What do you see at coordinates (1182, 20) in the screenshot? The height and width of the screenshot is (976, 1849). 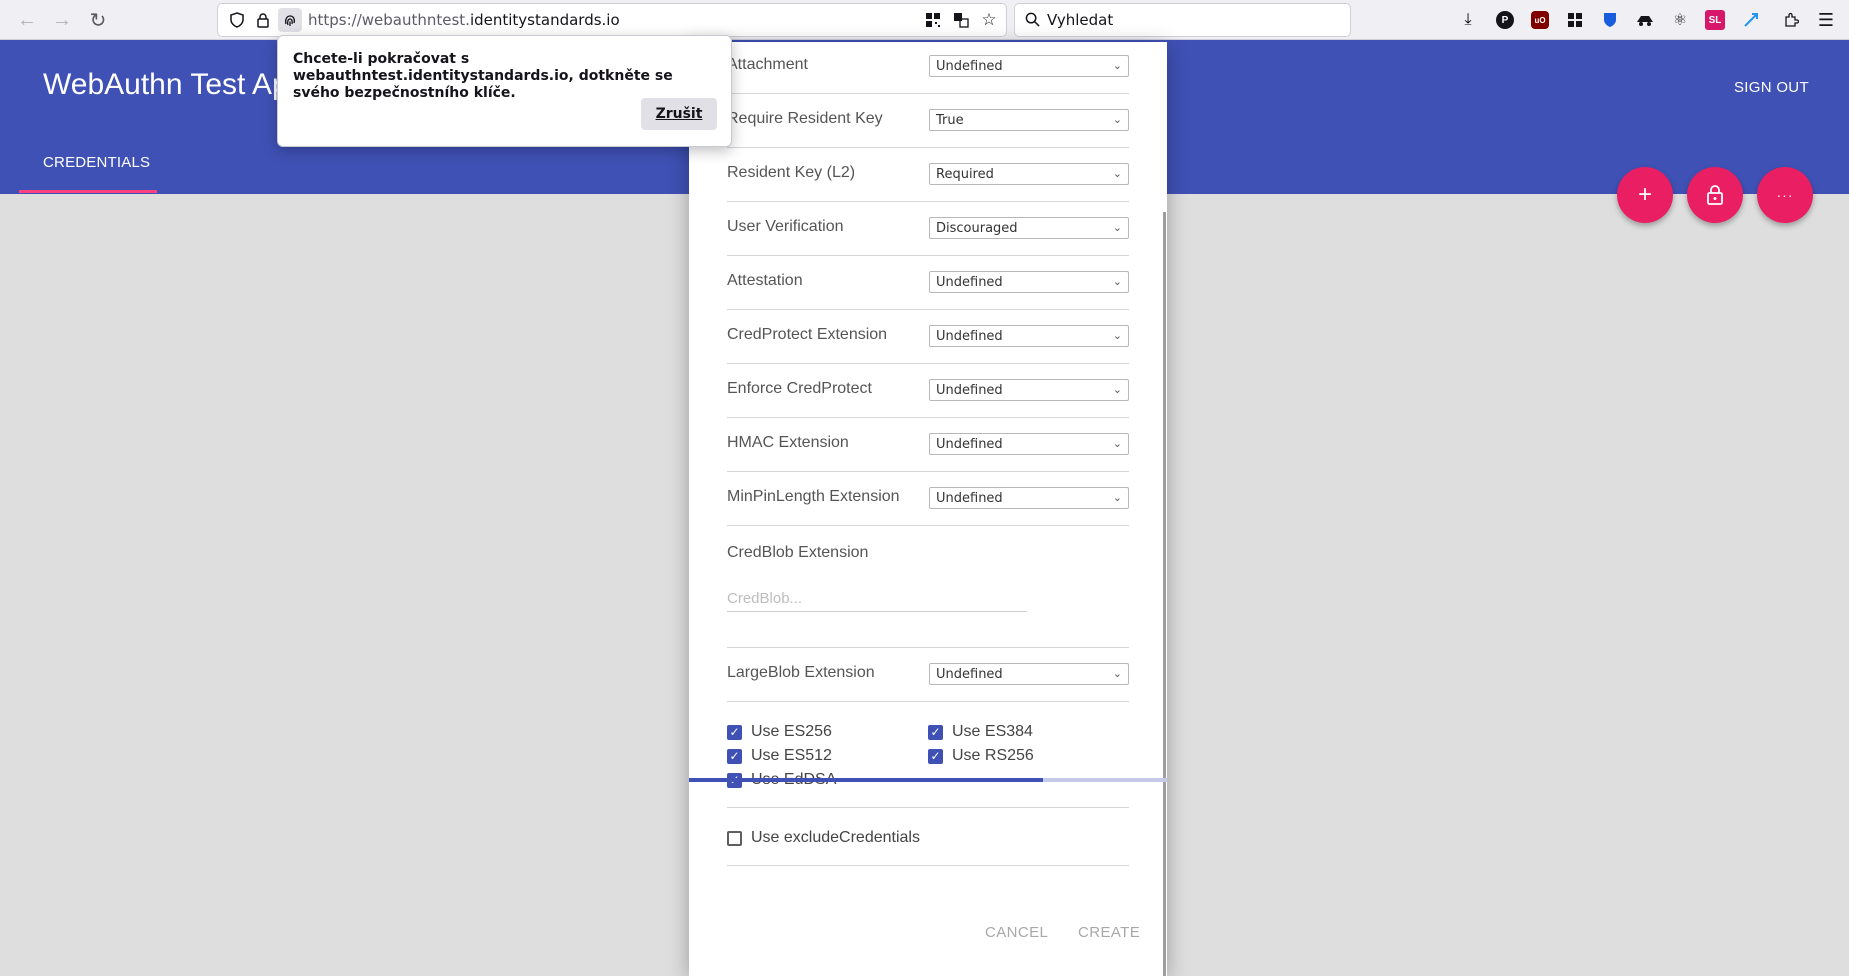 I see `search-bar: Vyhledat` at bounding box center [1182, 20].